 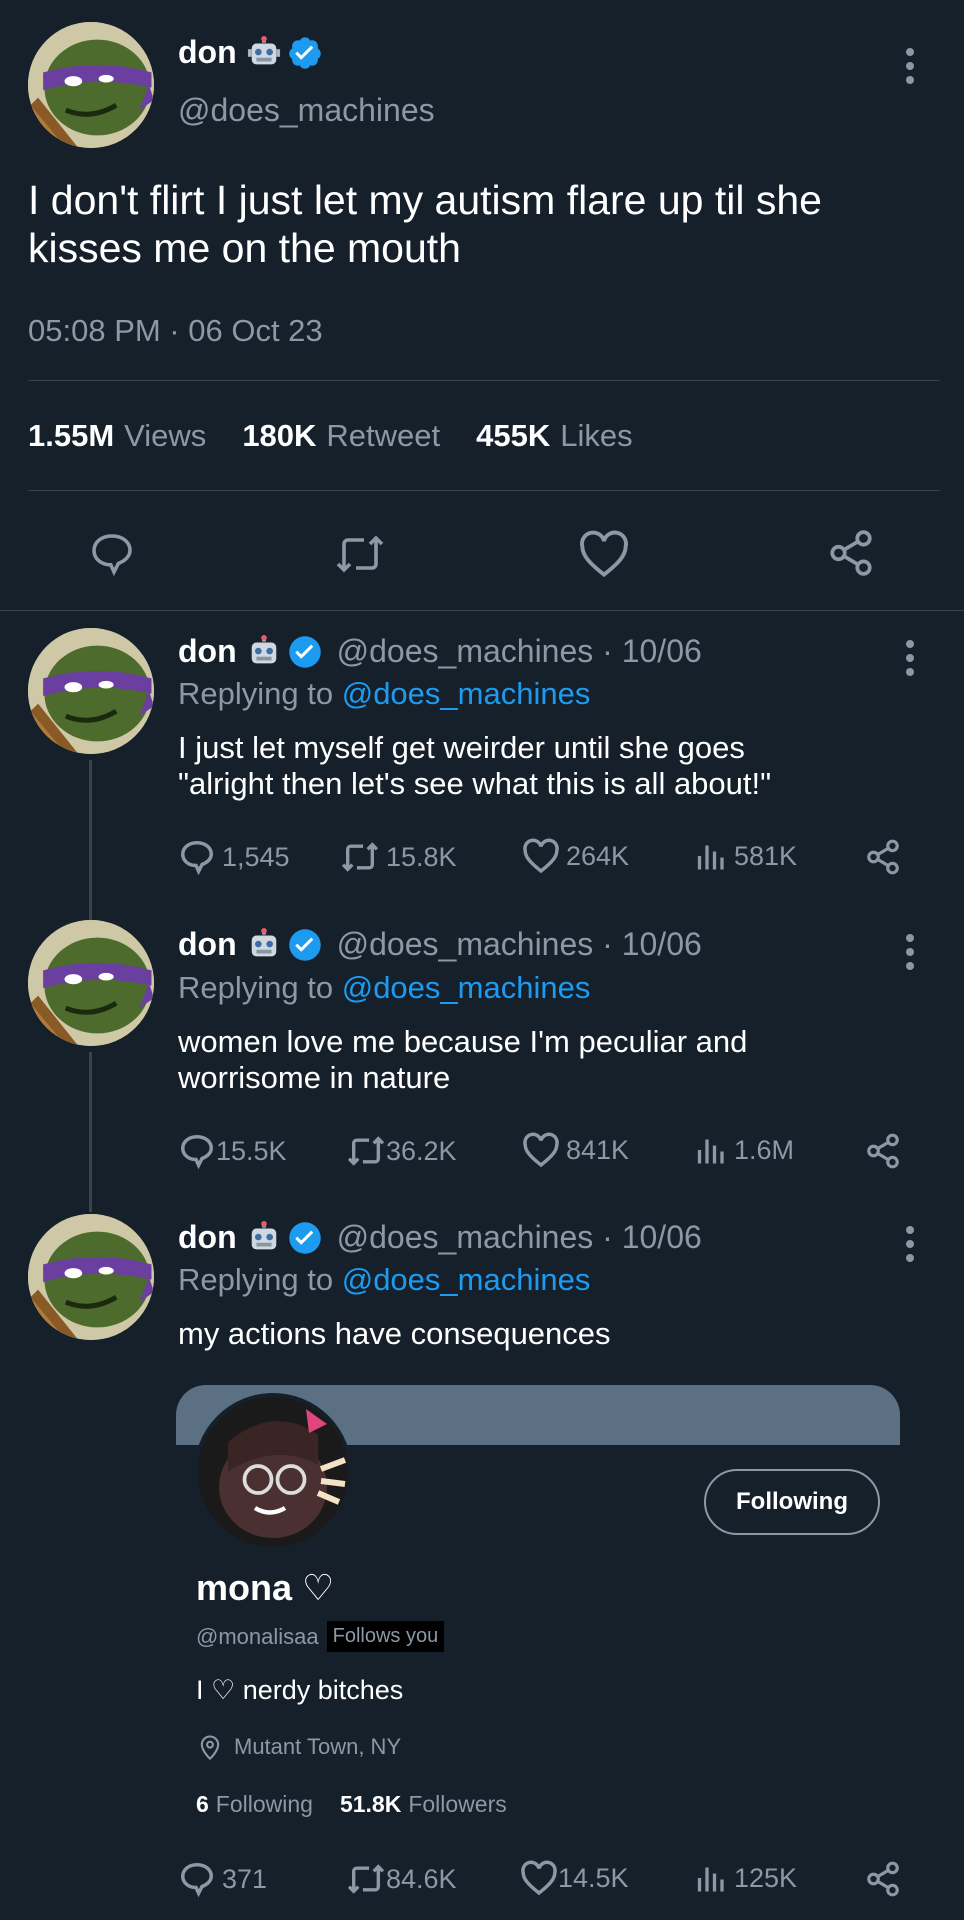 What do you see at coordinates (370, 1804) in the screenshot?
I see `followers-count: 51.8K` at bounding box center [370, 1804].